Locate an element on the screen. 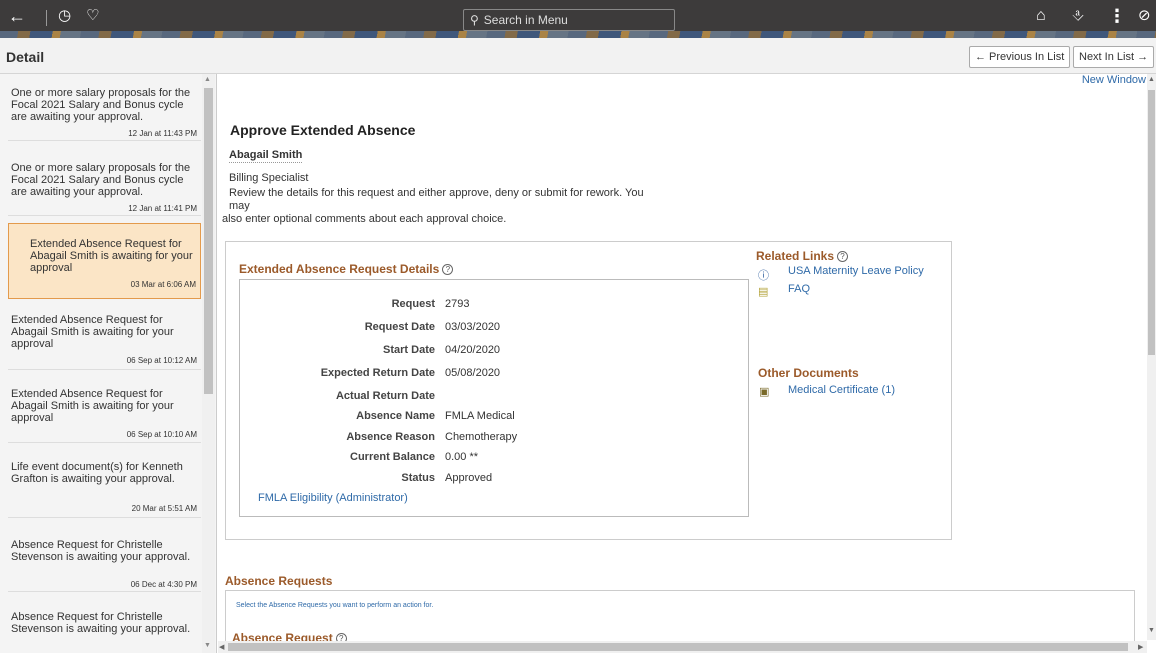  fmla-eligibility-link: FMLA Eligibility (Administrator) is located at coordinates (333, 498).